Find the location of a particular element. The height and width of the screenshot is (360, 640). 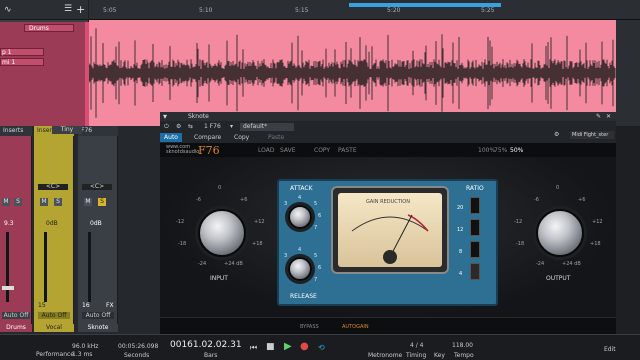

input-knob is located at coordinates (222, 233).